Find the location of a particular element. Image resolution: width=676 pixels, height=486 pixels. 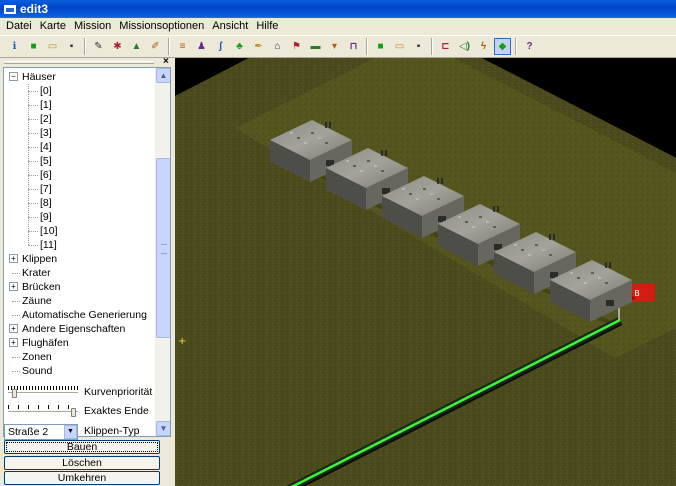

edit-icon: ✐ is located at coordinates (155, 46).